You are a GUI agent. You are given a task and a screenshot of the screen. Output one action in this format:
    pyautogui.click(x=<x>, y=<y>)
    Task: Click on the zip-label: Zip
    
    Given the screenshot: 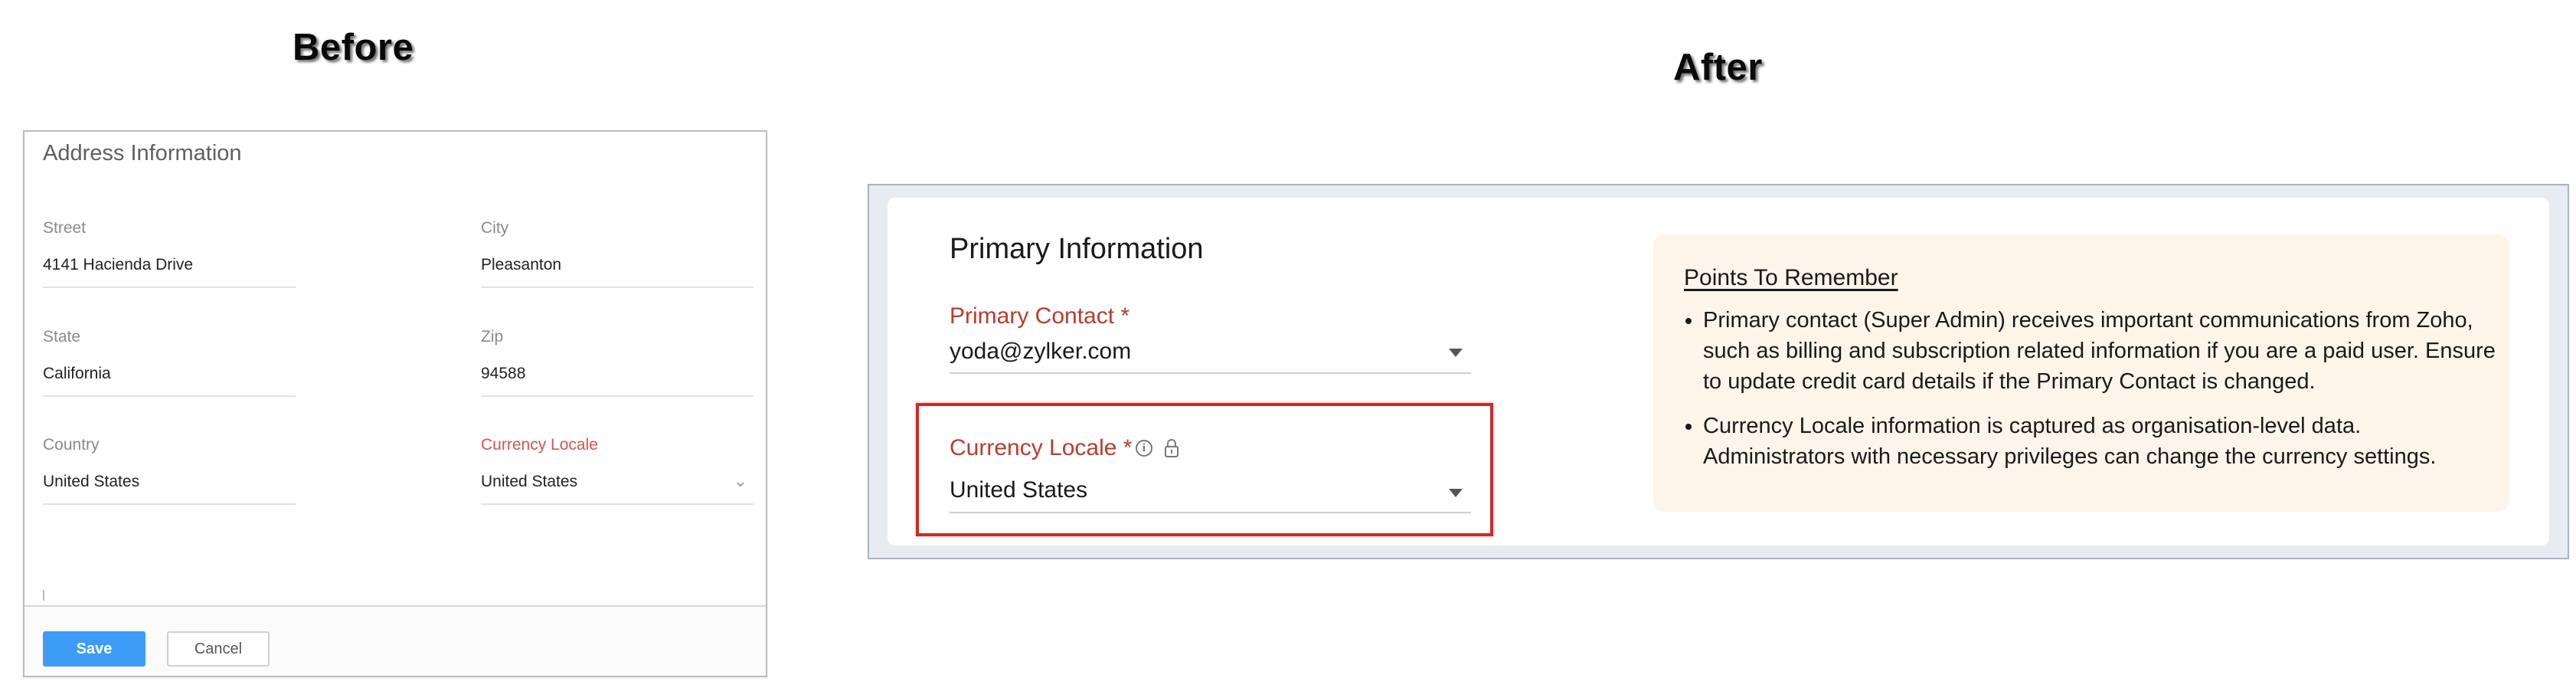 What is the action you would take?
    pyautogui.click(x=492, y=337)
    